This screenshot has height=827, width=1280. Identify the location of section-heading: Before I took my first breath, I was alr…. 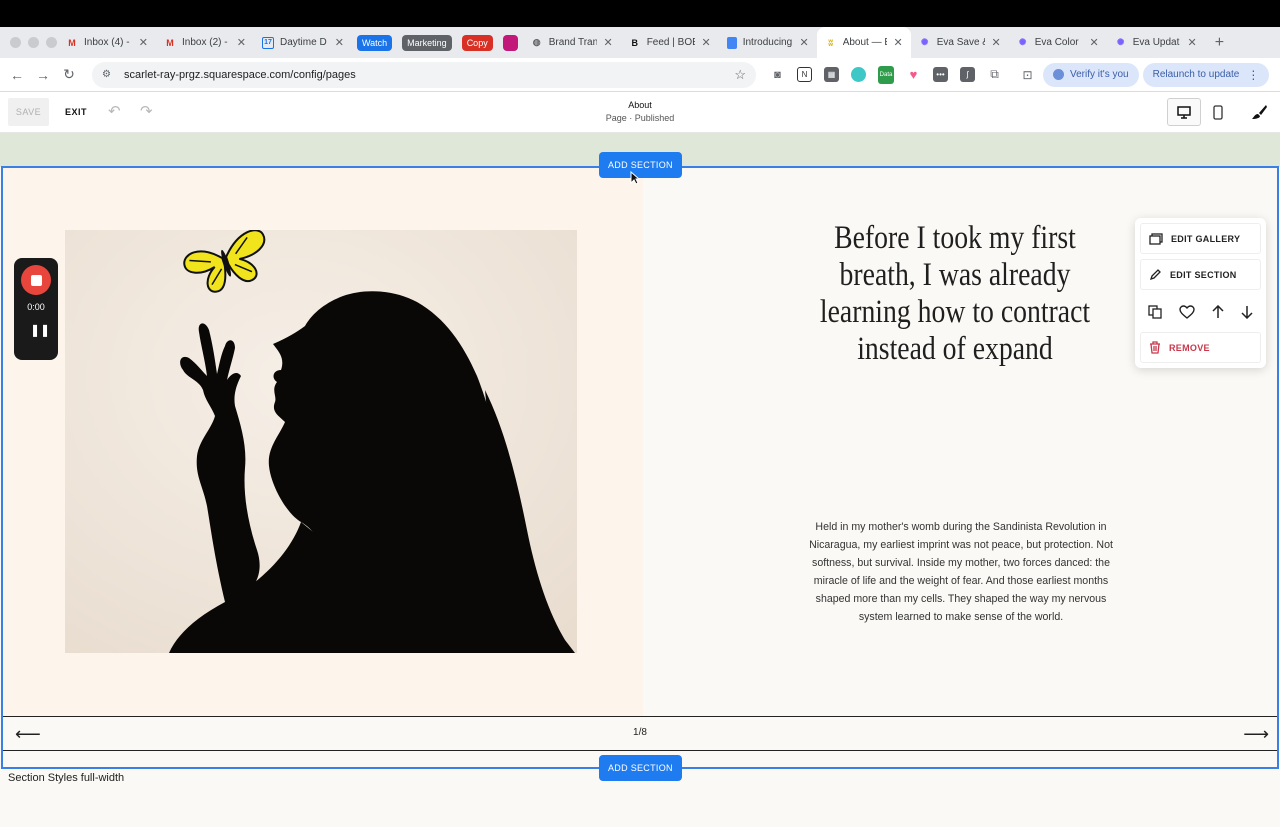
(955, 294).